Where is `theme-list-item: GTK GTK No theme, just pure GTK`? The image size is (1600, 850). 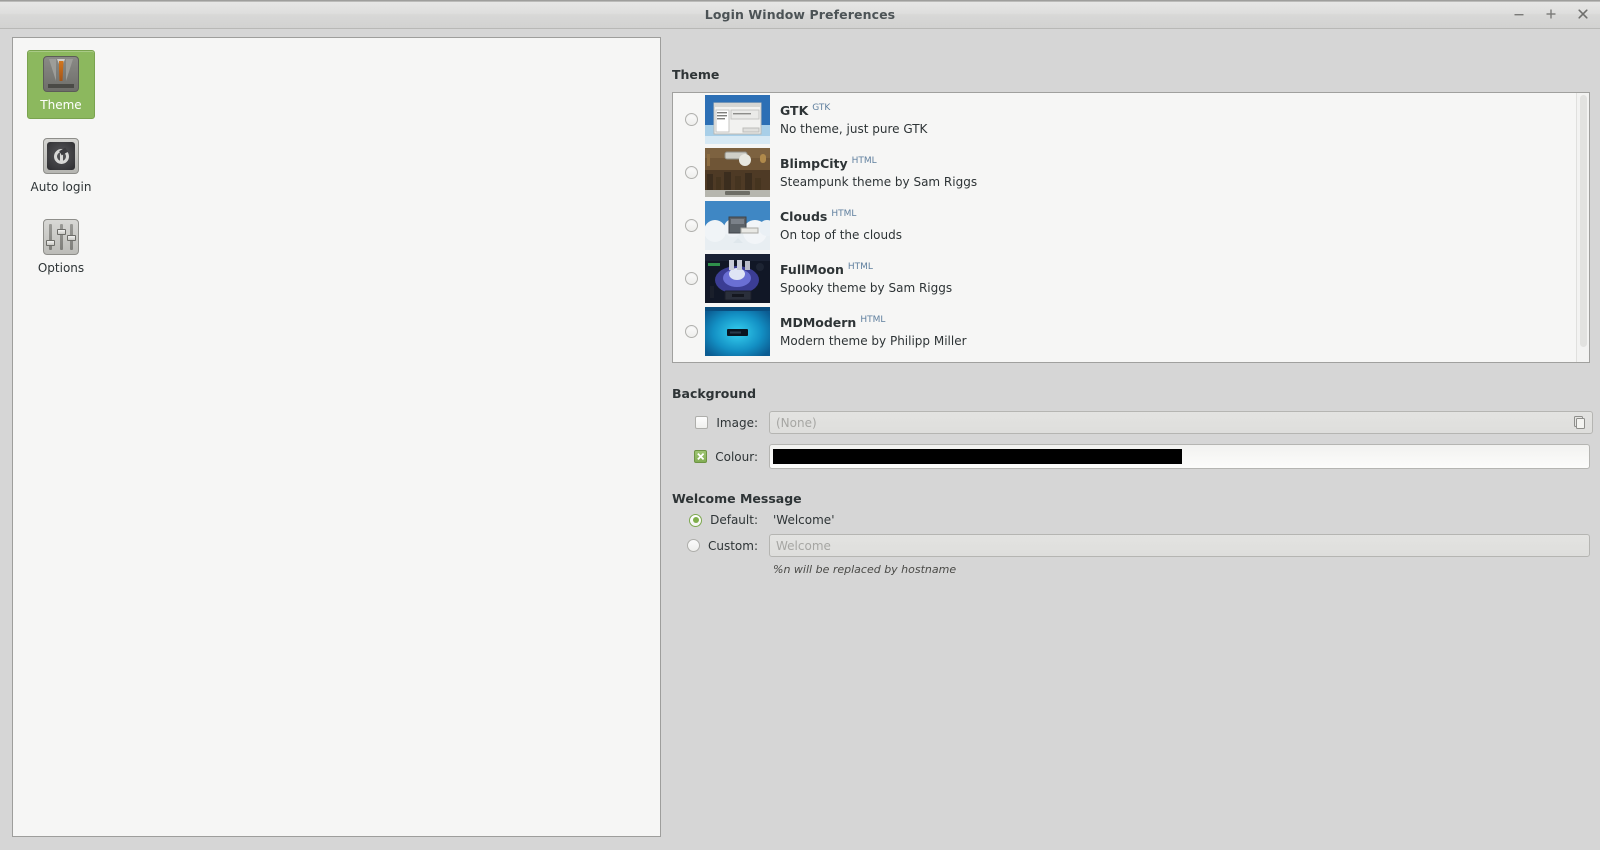 theme-list-item: GTK GTK No theme, just pure GTK is located at coordinates (1124, 119).